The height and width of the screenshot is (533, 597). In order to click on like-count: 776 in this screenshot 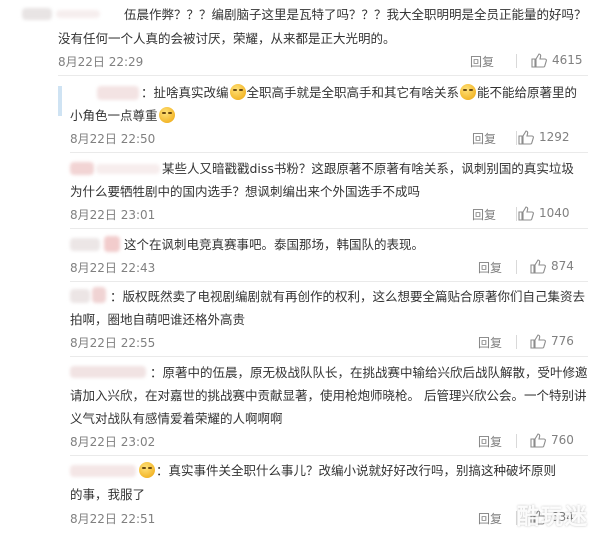, I will do `click(562, 341)`.